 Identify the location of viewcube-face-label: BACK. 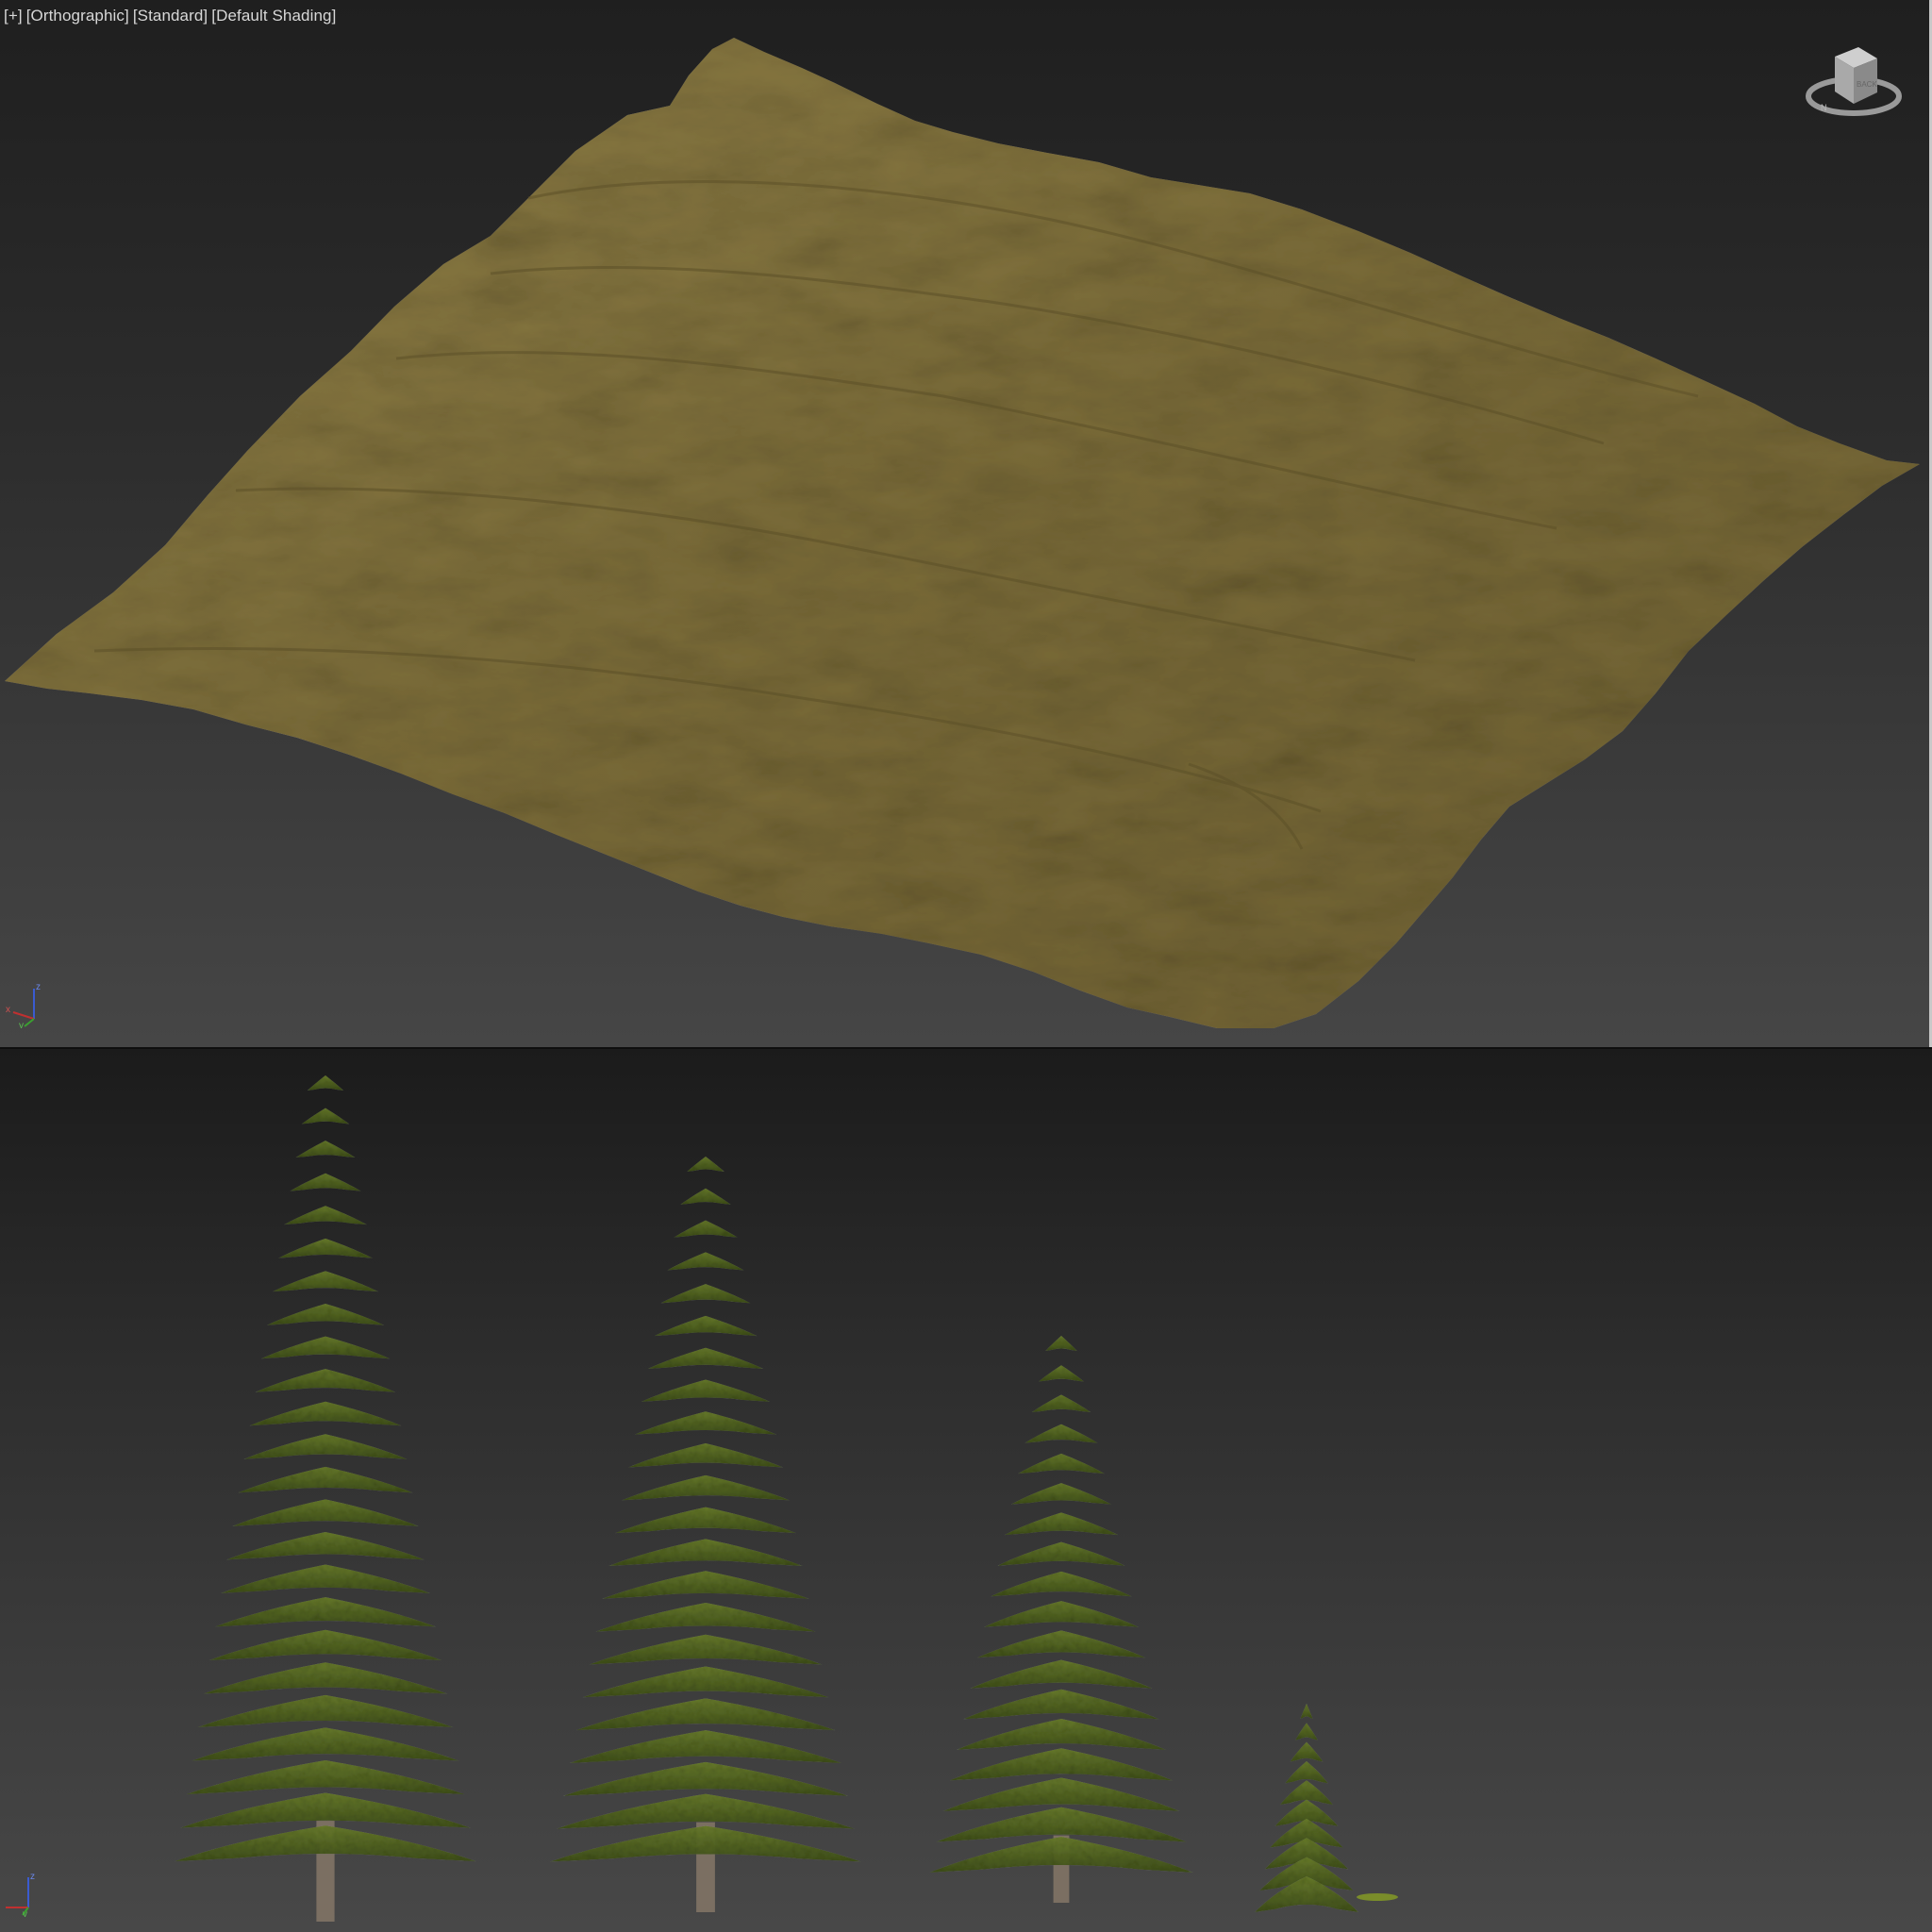
(1867, 85).